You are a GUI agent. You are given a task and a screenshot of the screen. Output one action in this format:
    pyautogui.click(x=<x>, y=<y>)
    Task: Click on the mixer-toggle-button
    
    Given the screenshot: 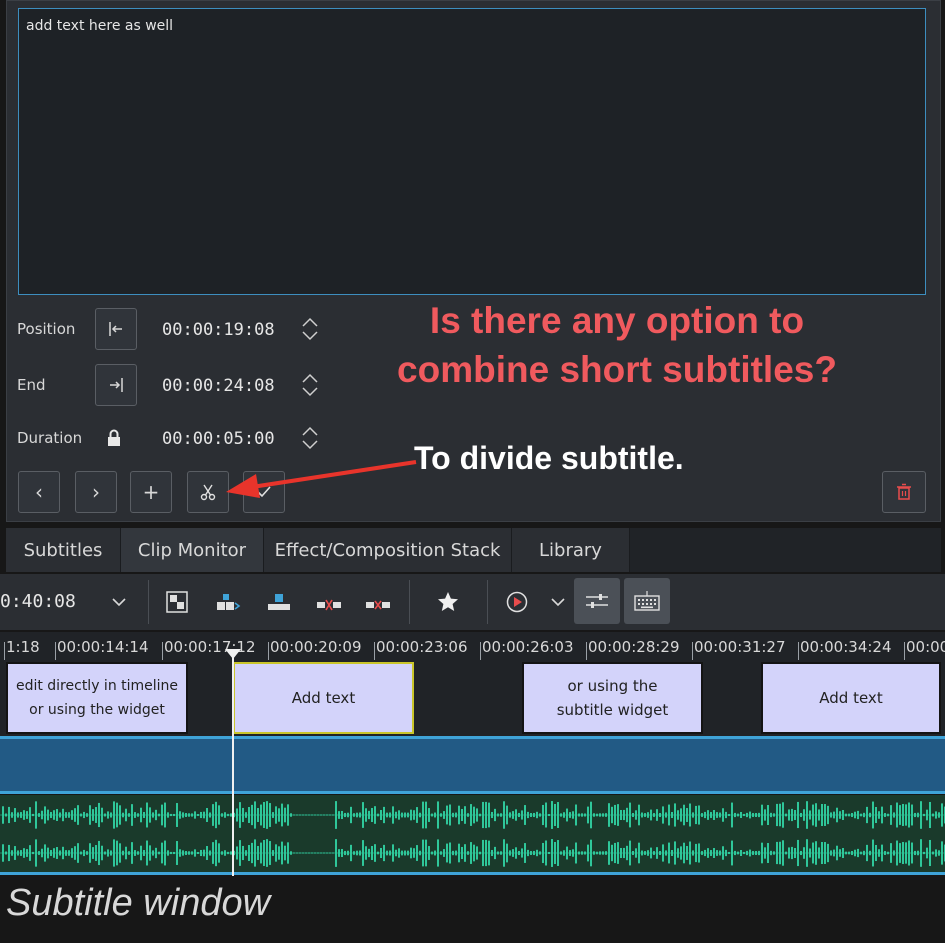 What is the action you would take?
    pyautogui.click(x=597, y=601)
    